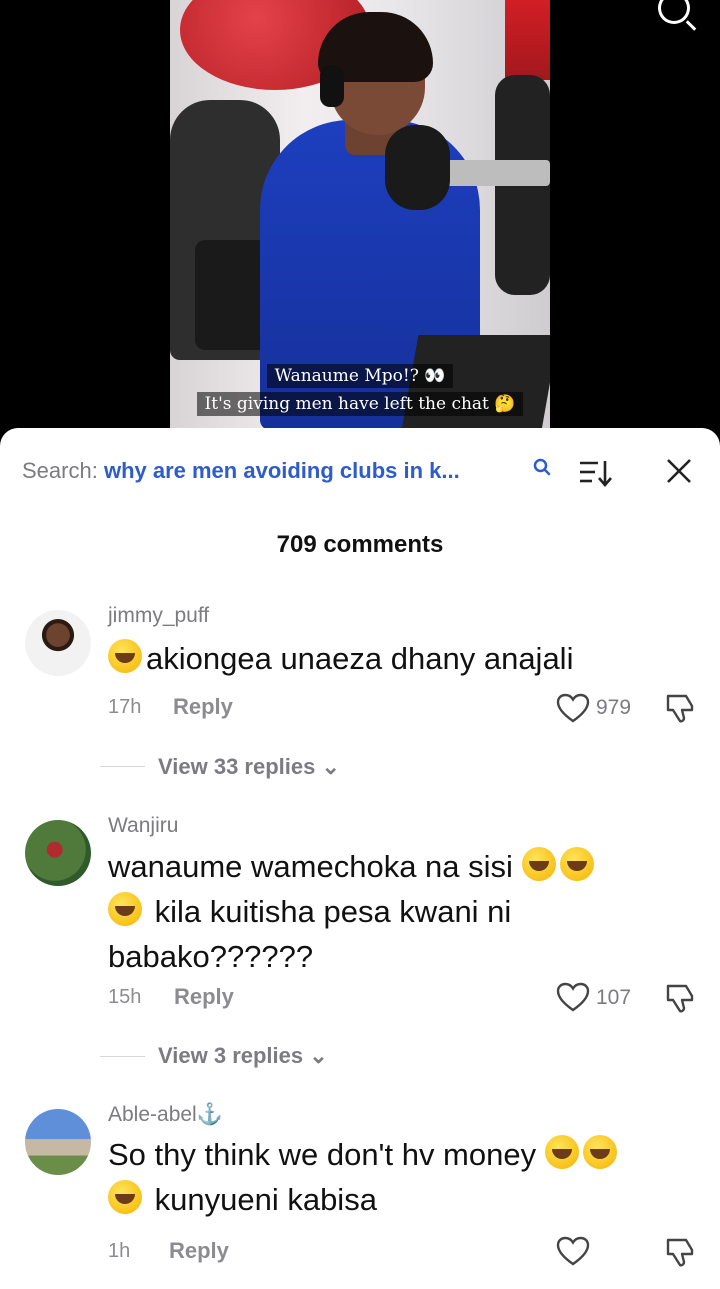 The width and height of the screenshot is (720, 1289). I want to click on search-label: Search:, so click(60, 470).